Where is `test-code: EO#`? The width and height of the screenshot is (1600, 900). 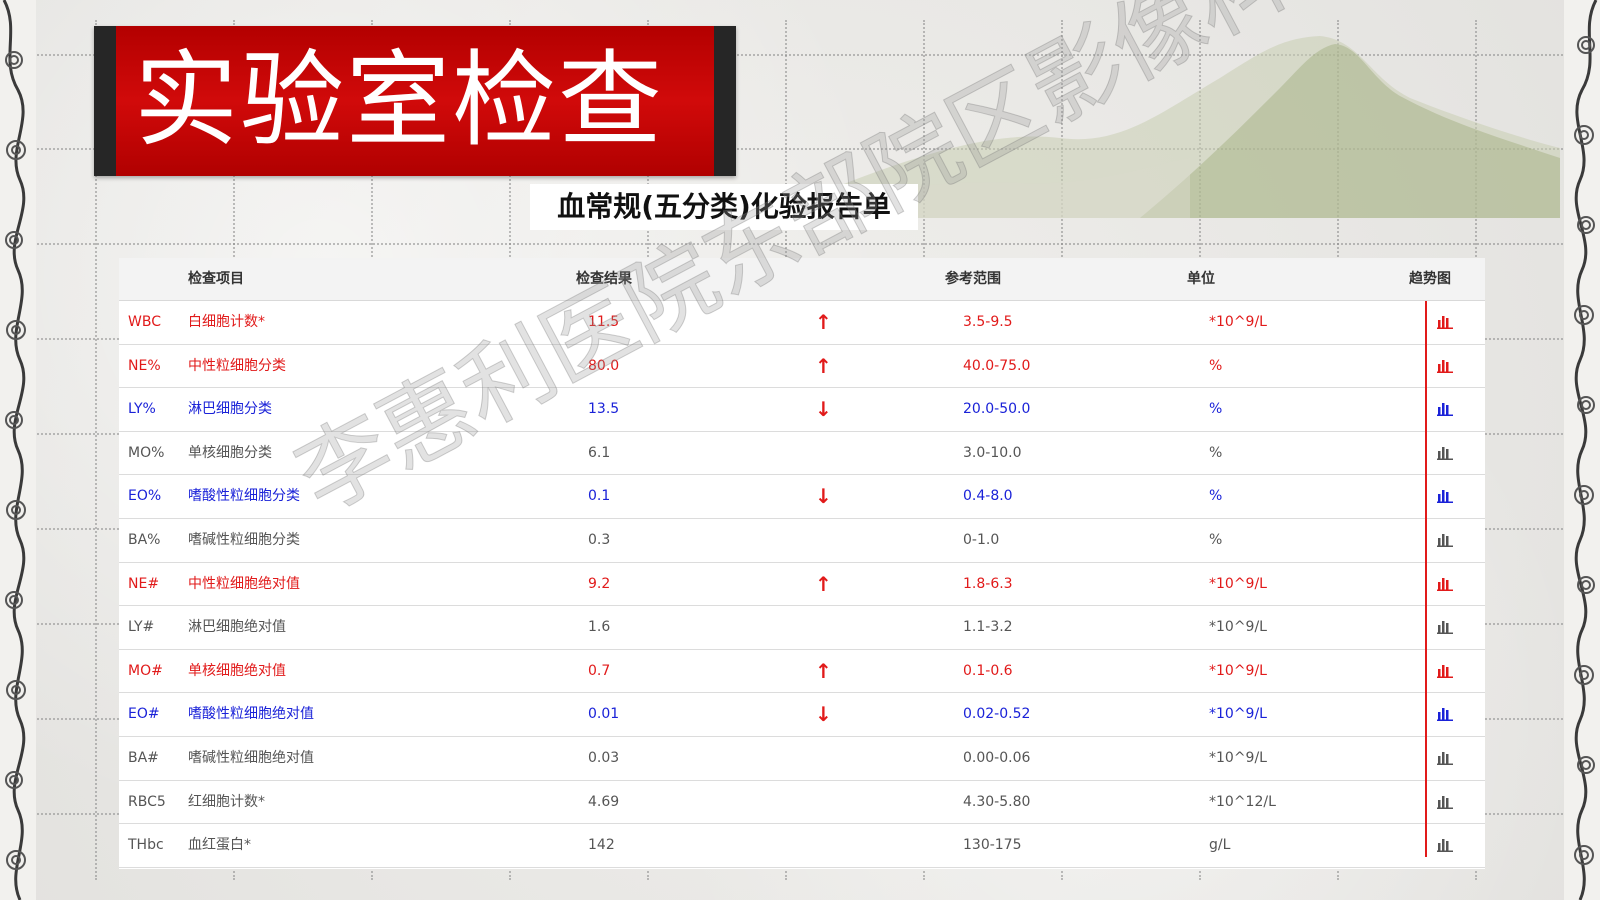
test-code: EO# is located at coordinates (144, 714).